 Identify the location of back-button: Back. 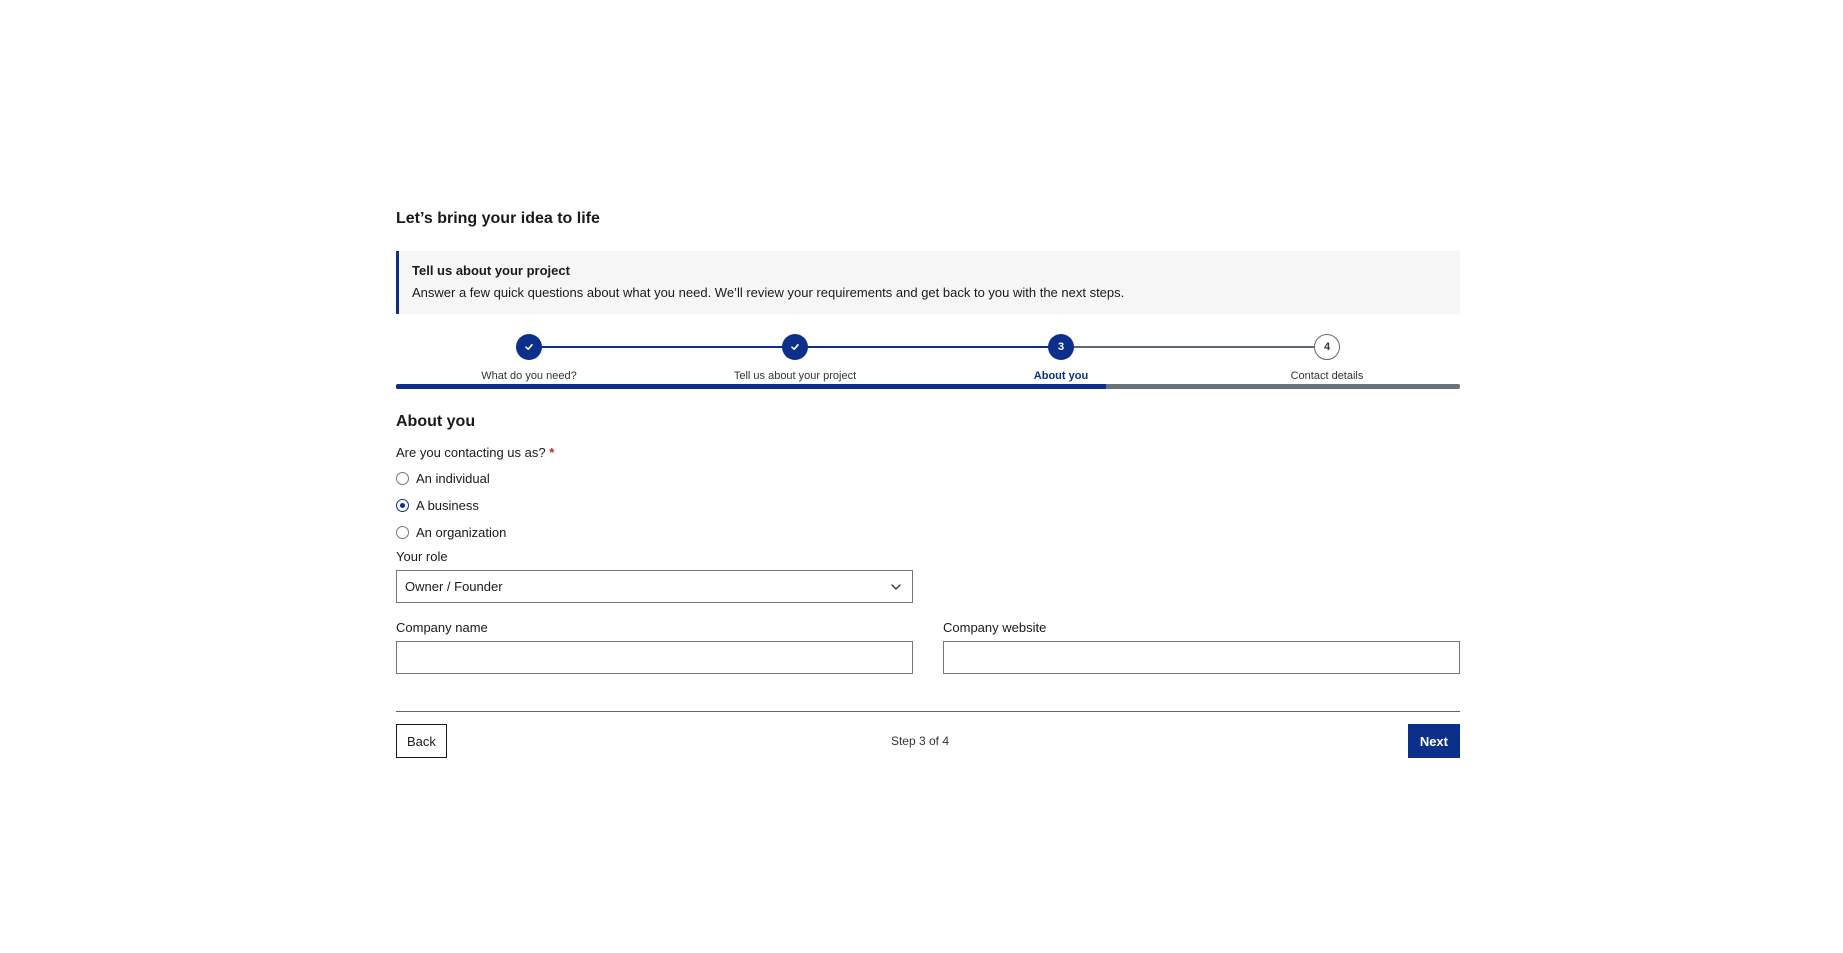
(421, 741).